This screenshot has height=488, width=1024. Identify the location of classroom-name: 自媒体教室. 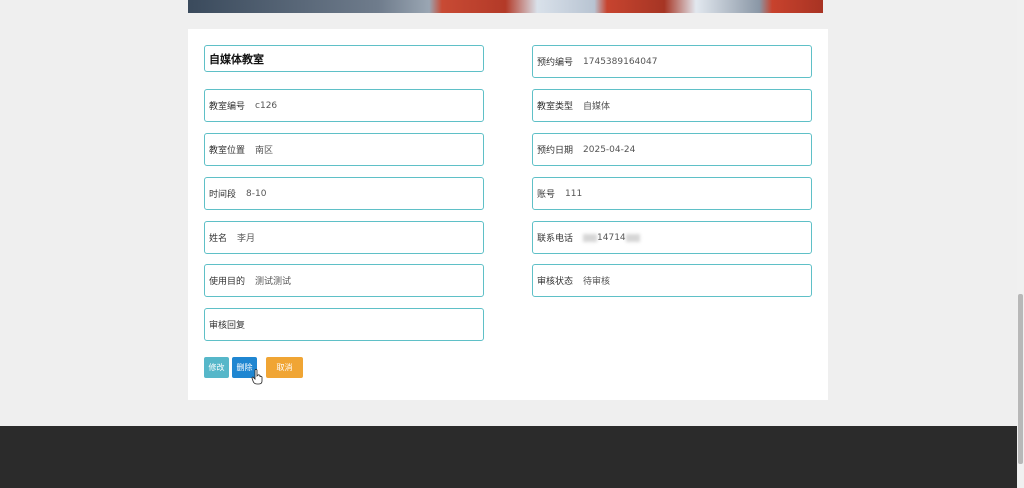
(236, 59).